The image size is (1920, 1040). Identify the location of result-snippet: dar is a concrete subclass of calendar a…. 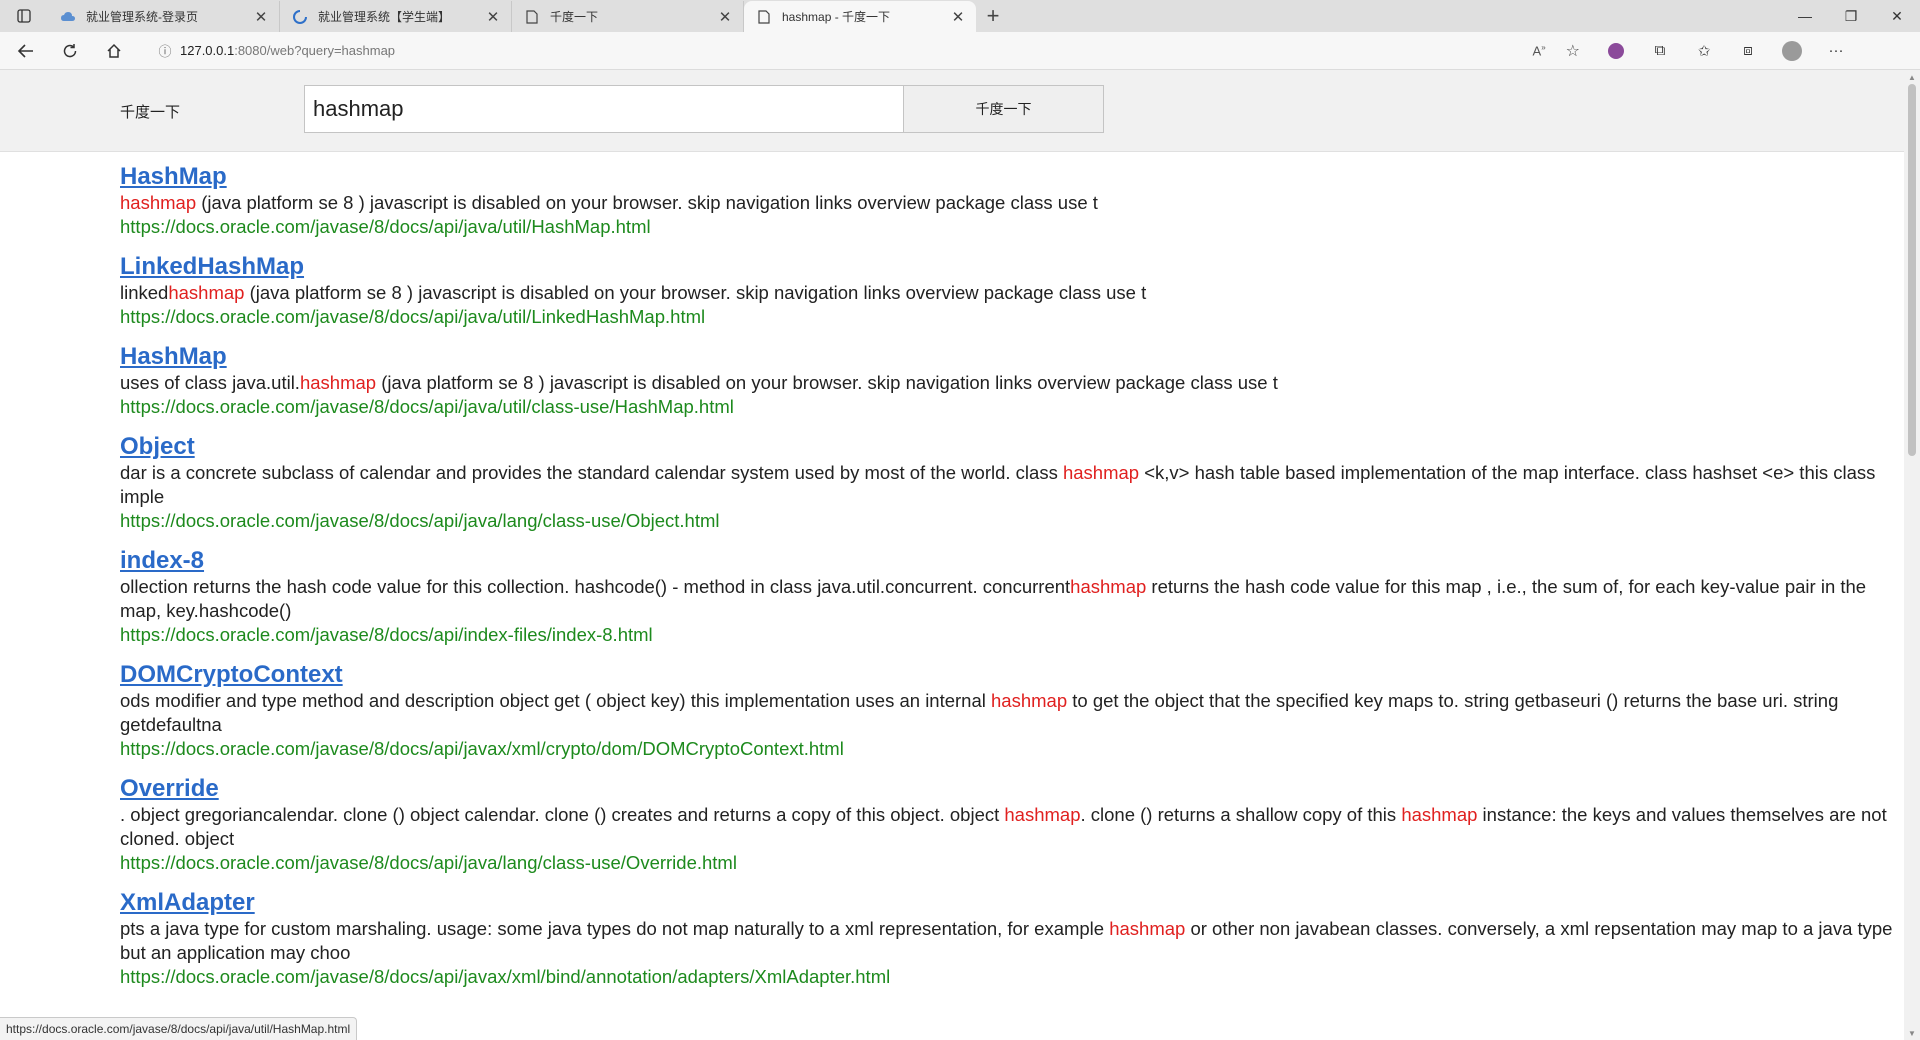
(1010, 485).